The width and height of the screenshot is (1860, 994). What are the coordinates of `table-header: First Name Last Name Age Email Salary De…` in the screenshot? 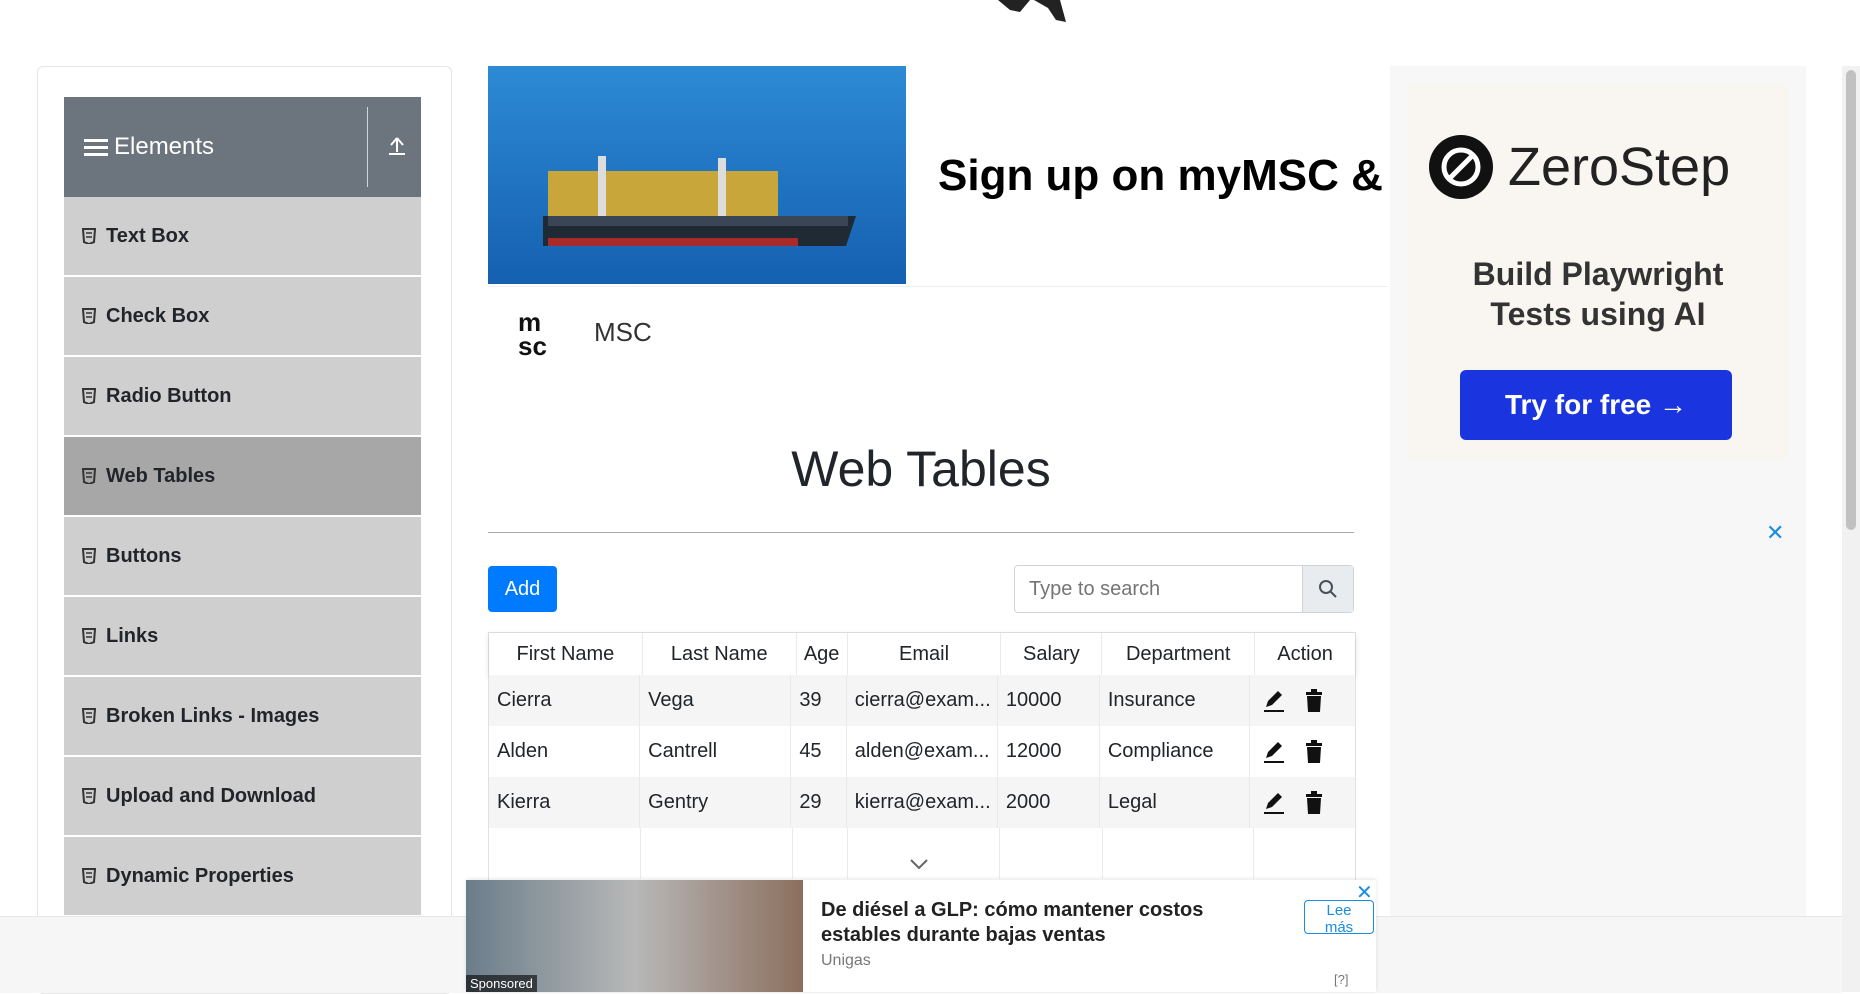 It's located at (922, 654).